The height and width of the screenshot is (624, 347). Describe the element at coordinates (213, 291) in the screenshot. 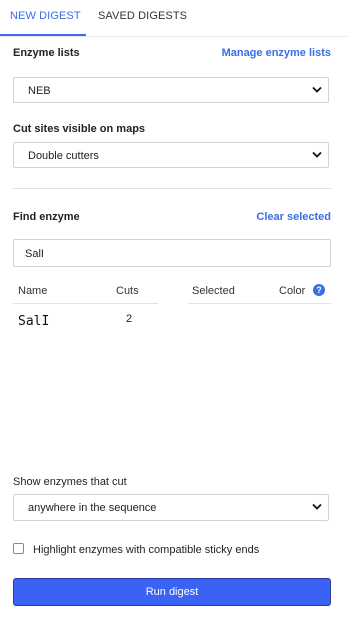

I see `column-header-selected: Selected` at that location.